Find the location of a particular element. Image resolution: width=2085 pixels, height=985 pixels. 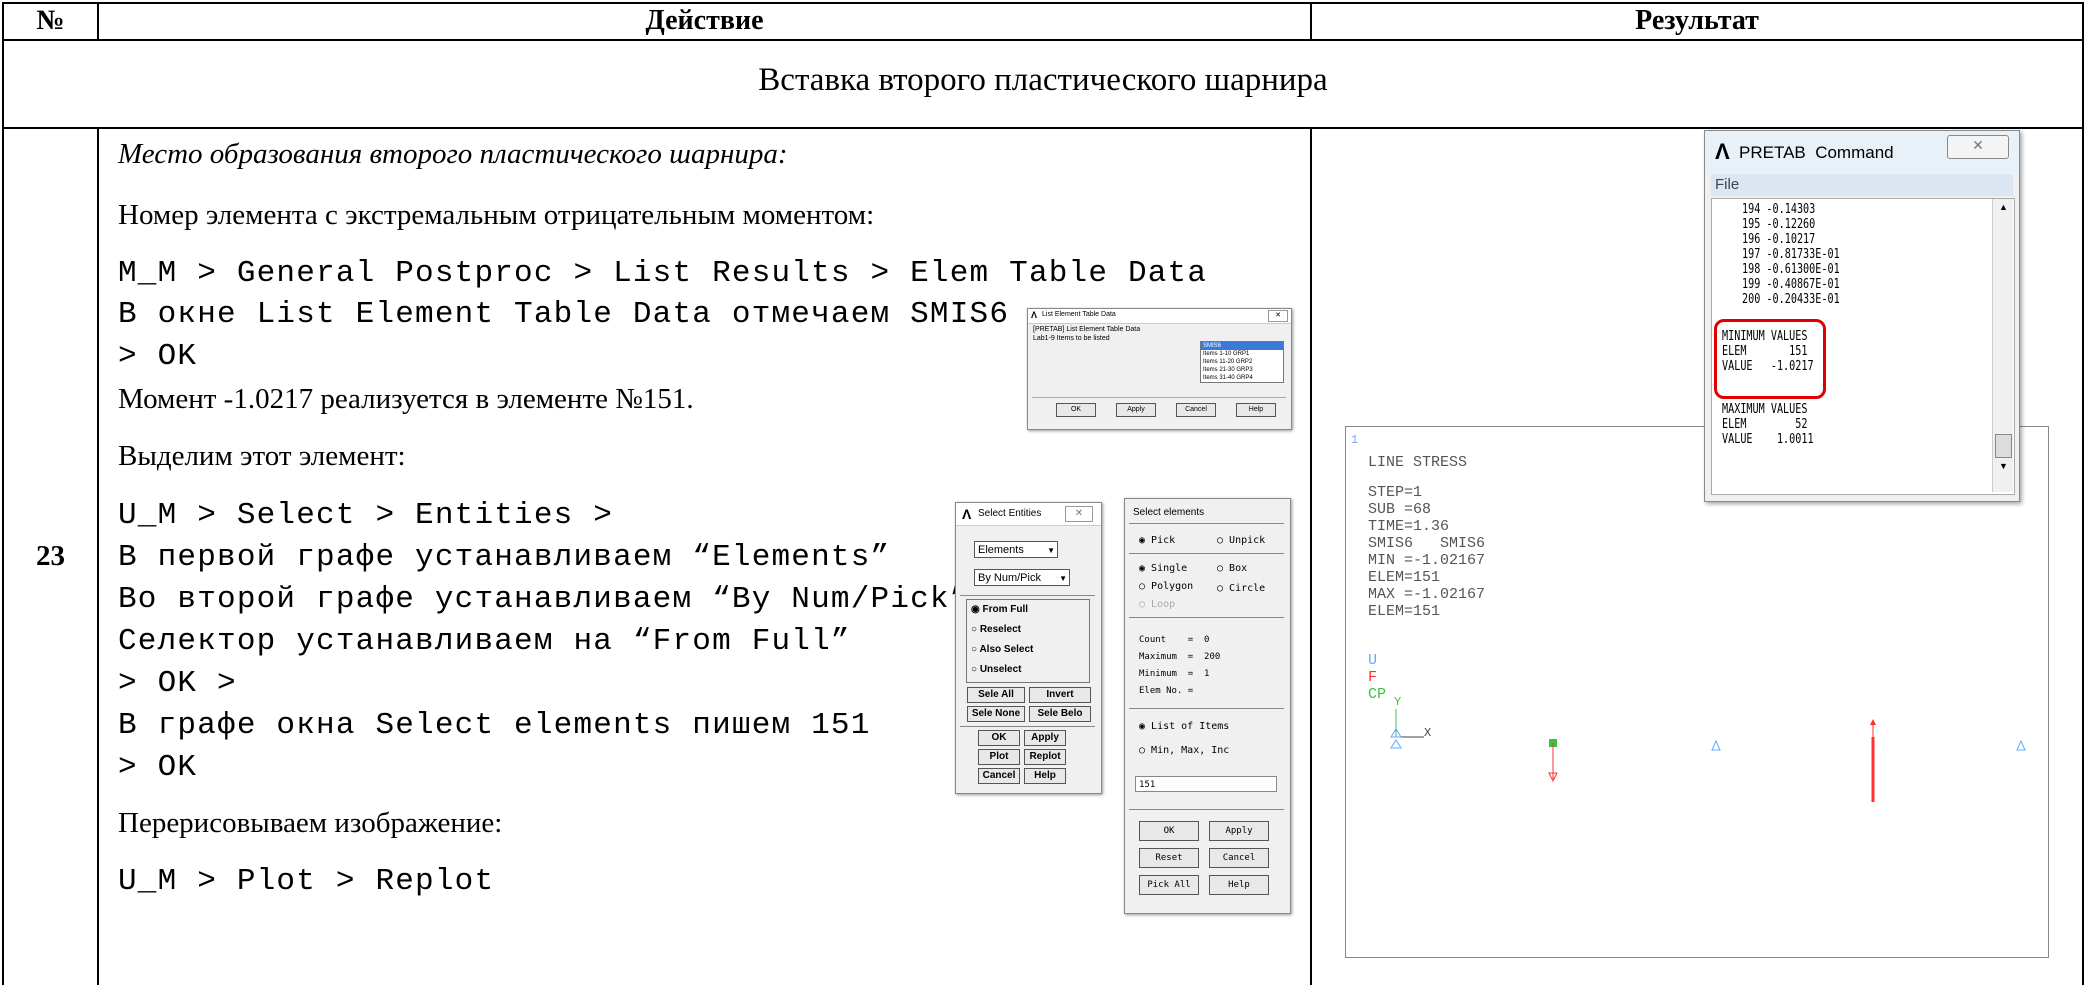

radio-polygon: ○ Polygon is located at coordinates (1166, 586).